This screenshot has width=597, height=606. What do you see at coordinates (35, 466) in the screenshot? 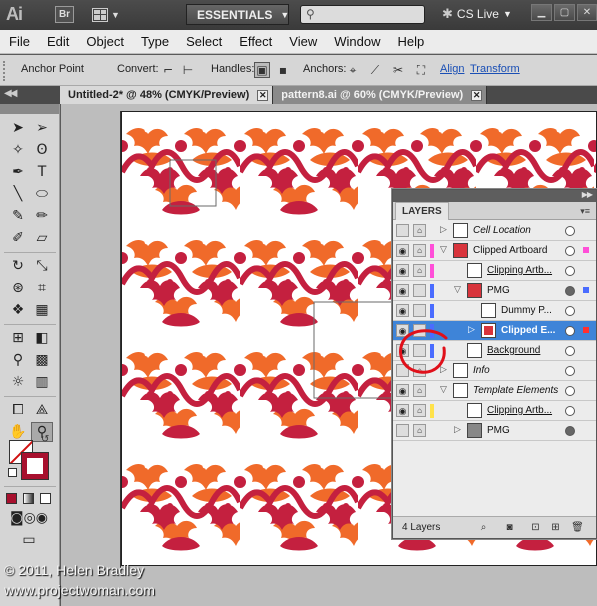
I see `stroke-swatch` at bounding box center [35, 466].